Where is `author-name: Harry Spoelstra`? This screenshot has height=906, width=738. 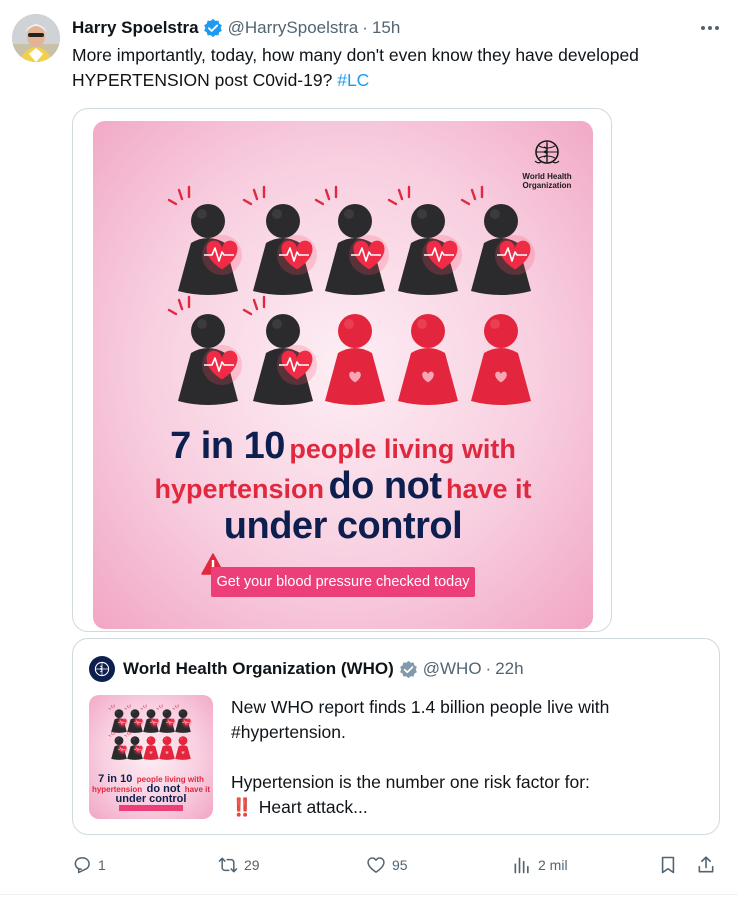
author-name: Harry Spoelstra is located at coordinates (135, 28).